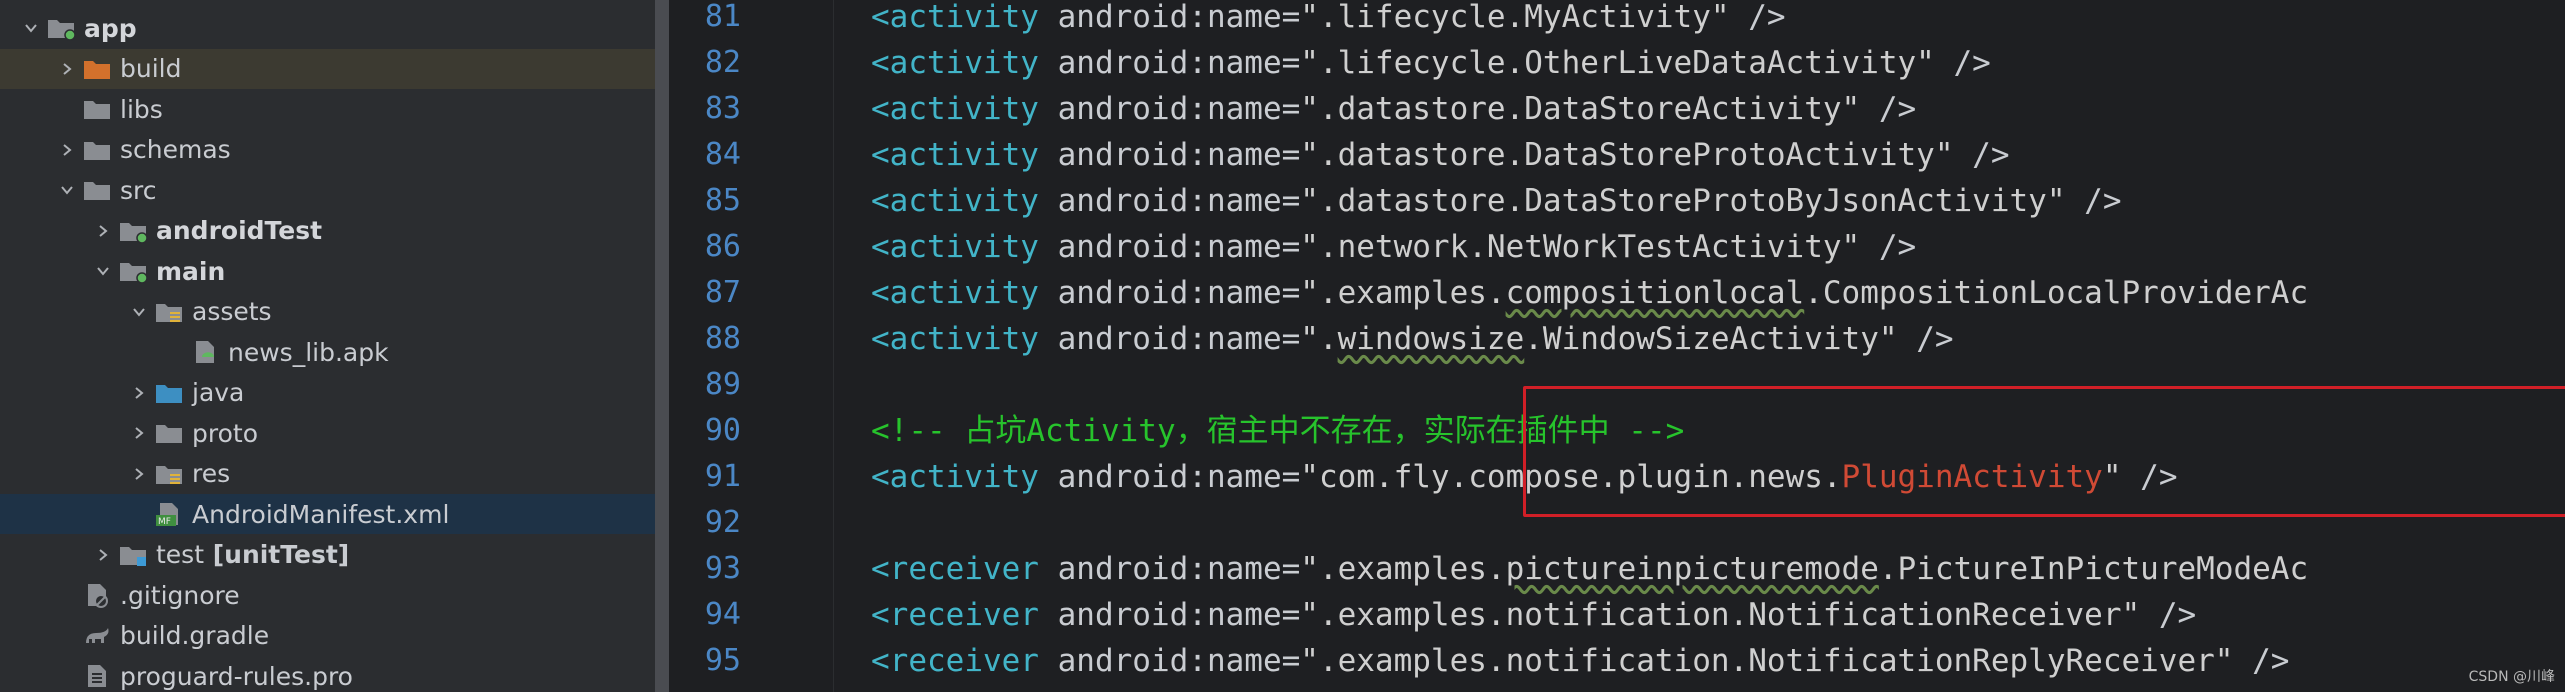 The image size is (2565, 692). What do you see at coordinates (1431, 339) in the screenshot?
I see `code-token-under: windowsize` at bounding box center [1431, 339].